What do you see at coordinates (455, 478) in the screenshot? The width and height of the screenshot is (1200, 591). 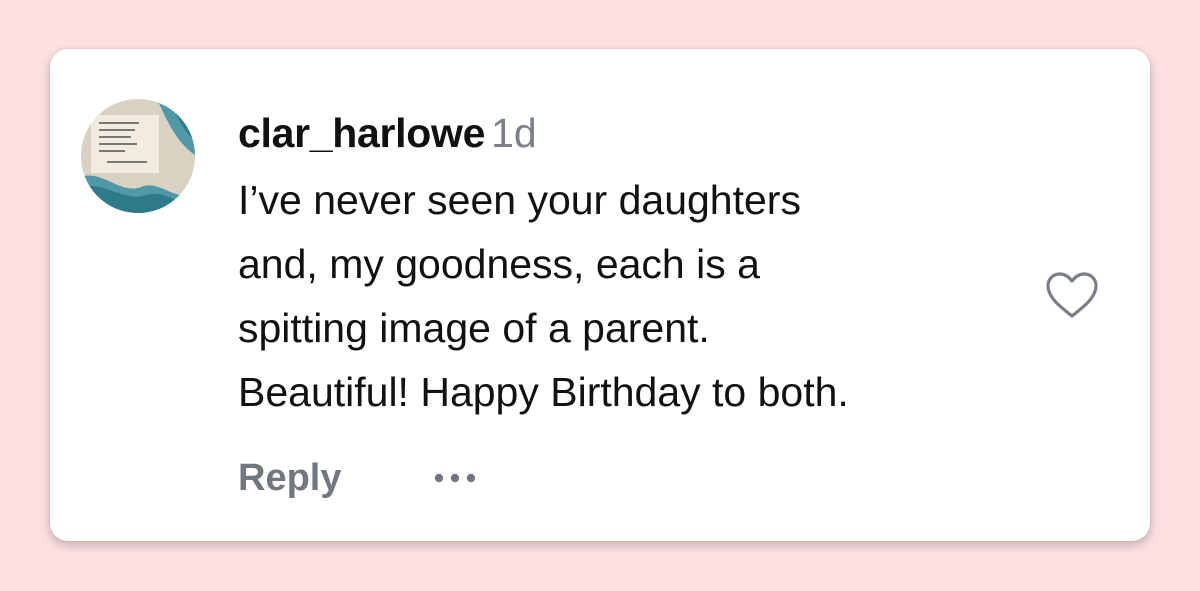 I see `more-horizontal-icon` at bounding box center [455, 478].